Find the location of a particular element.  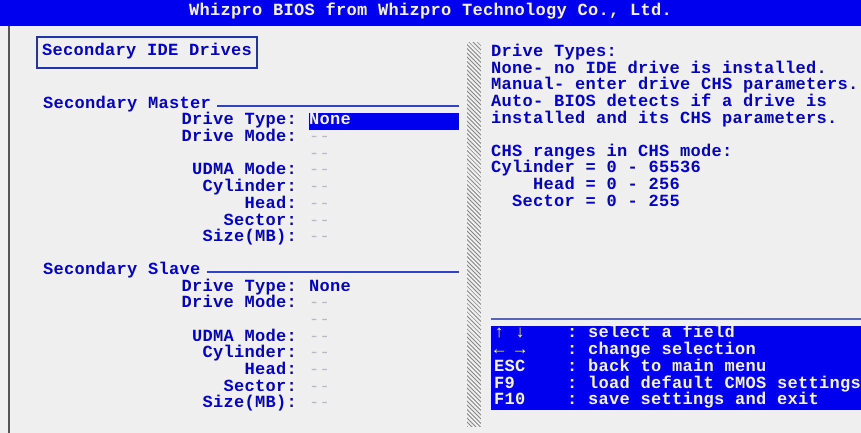

key-action: : save settings and exit is located at coordinates (692, 401).